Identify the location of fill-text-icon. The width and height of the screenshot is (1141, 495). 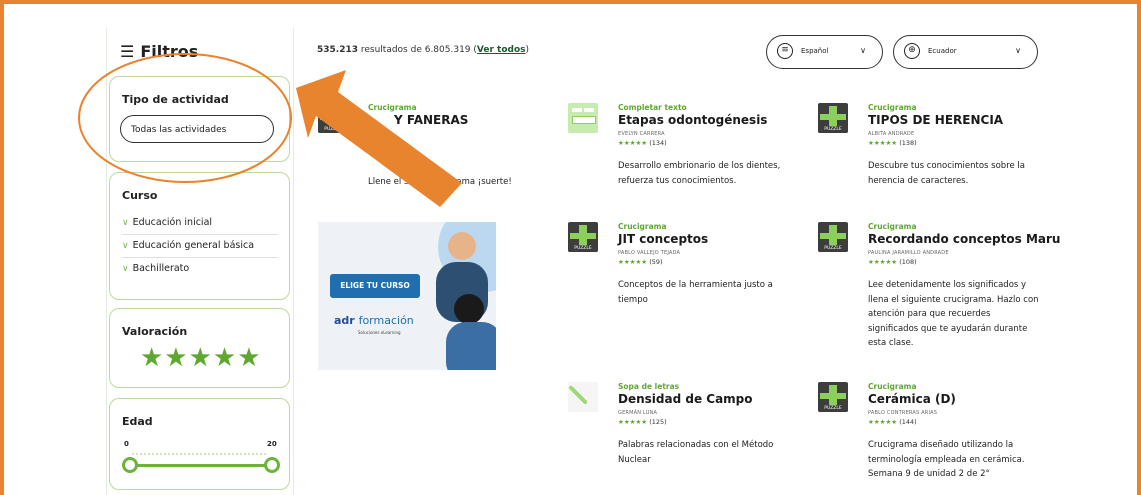
(583, 118).